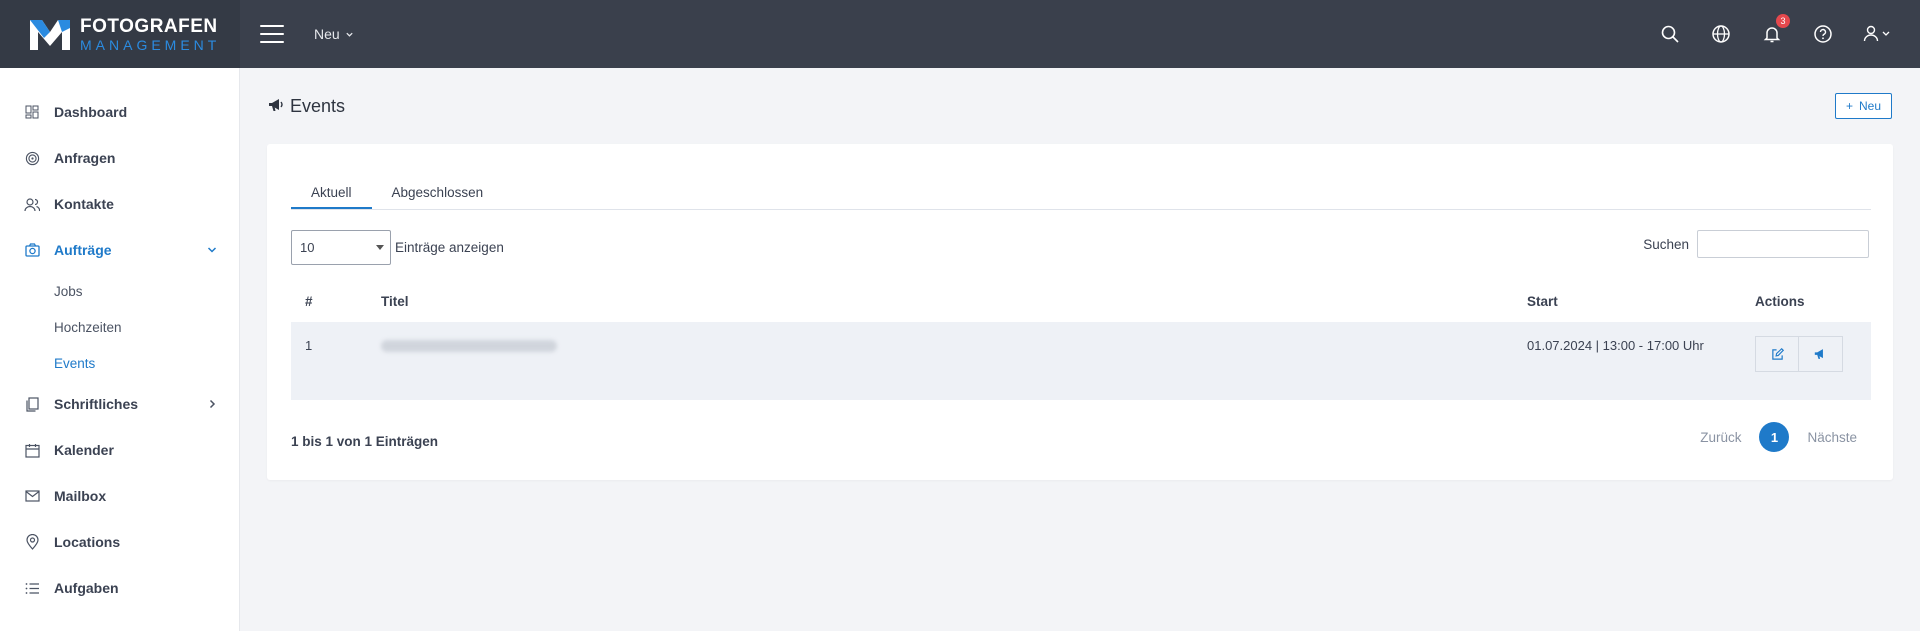  I want to click on table-search: Suchen, so click(1756, 244).